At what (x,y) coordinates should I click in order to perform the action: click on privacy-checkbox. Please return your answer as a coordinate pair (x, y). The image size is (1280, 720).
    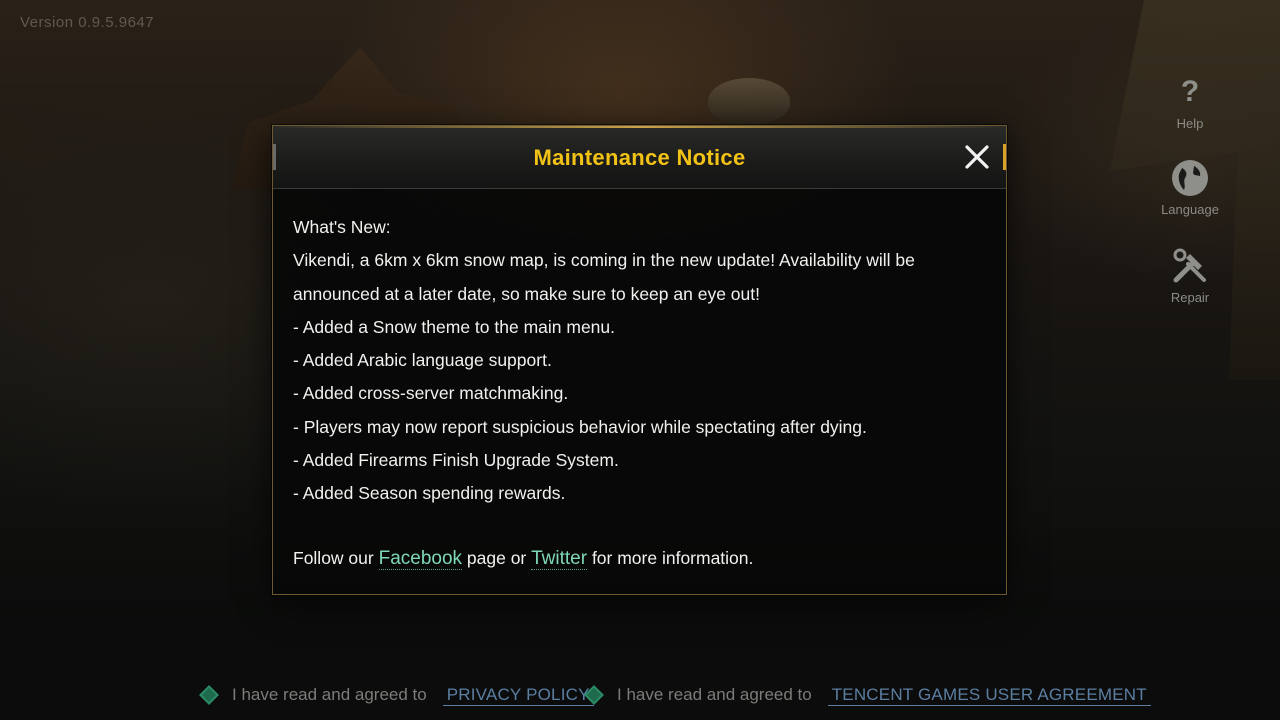
    Looking at the image, I should click on (209, 695).